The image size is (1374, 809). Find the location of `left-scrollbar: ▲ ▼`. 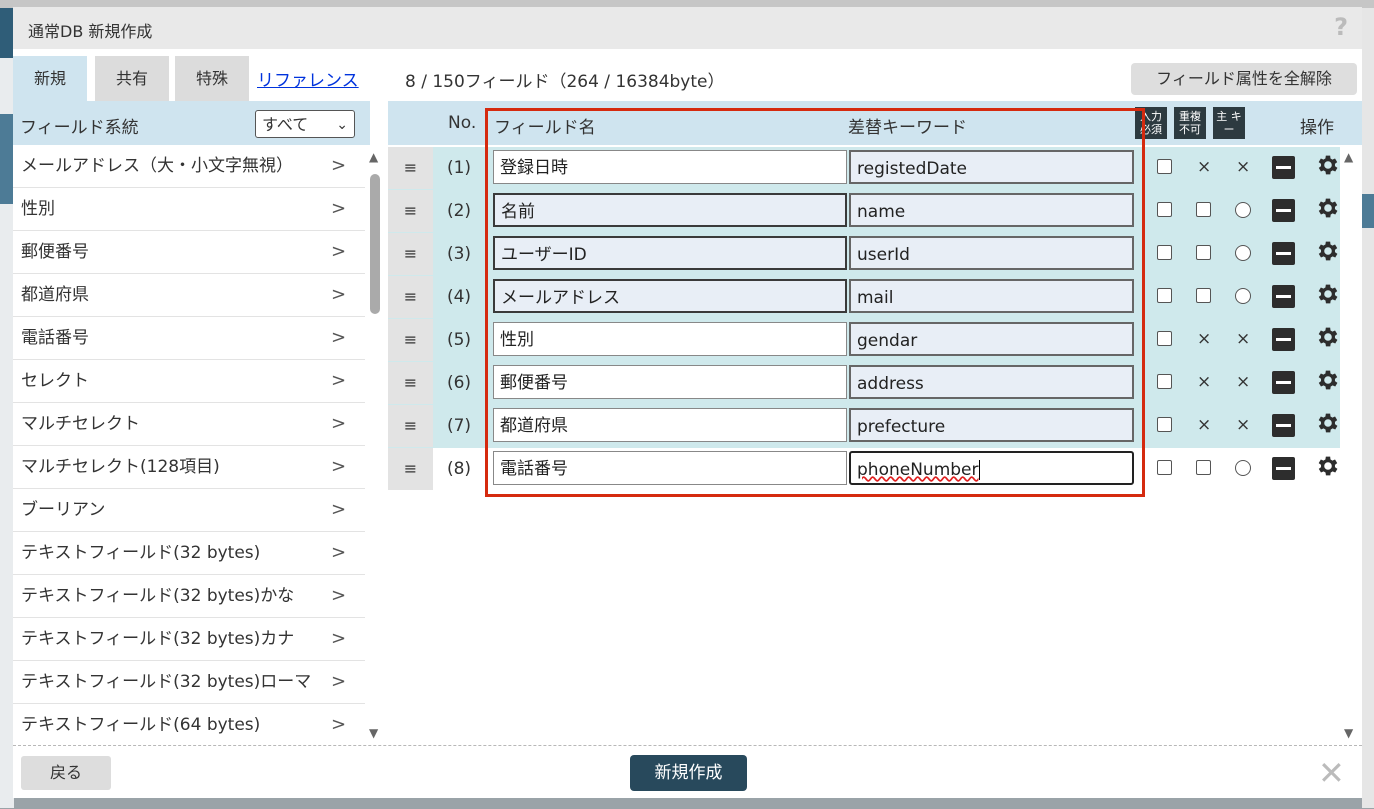

left-scrollbar: ▲ ▼ is located at coordinates (375, 450).